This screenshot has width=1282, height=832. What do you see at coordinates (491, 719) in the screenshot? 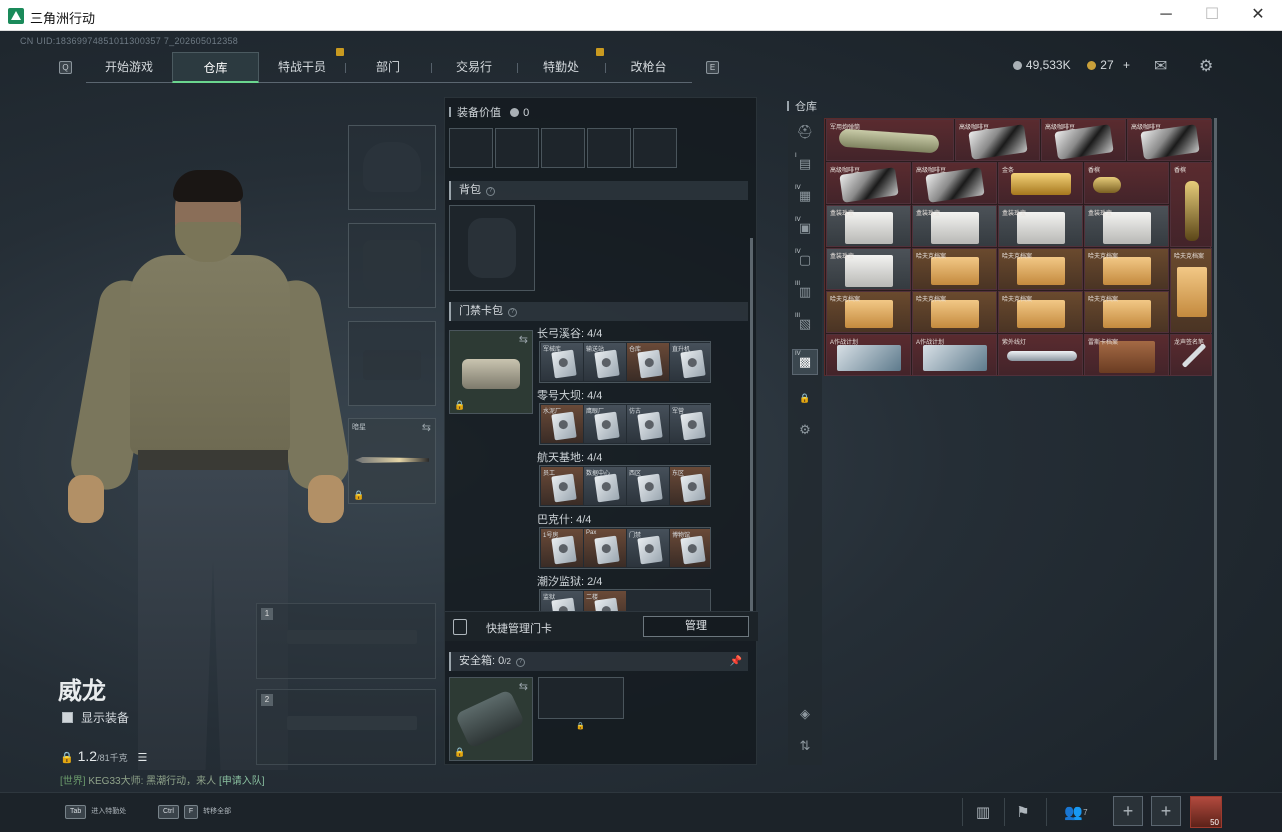
I see `safebox-slot: ⇆ 🔒` at bounding box center [491, 719].